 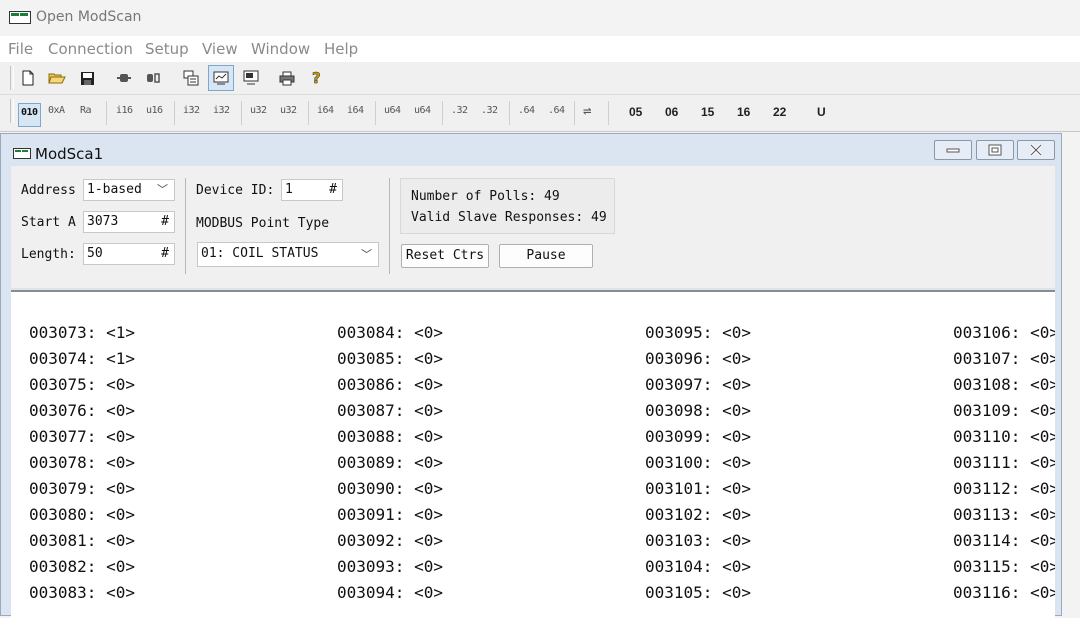 What do you see at coordinates (57, 78) in the screenshot?
I see `open-folder-icon` at bounding box center [57, 78].